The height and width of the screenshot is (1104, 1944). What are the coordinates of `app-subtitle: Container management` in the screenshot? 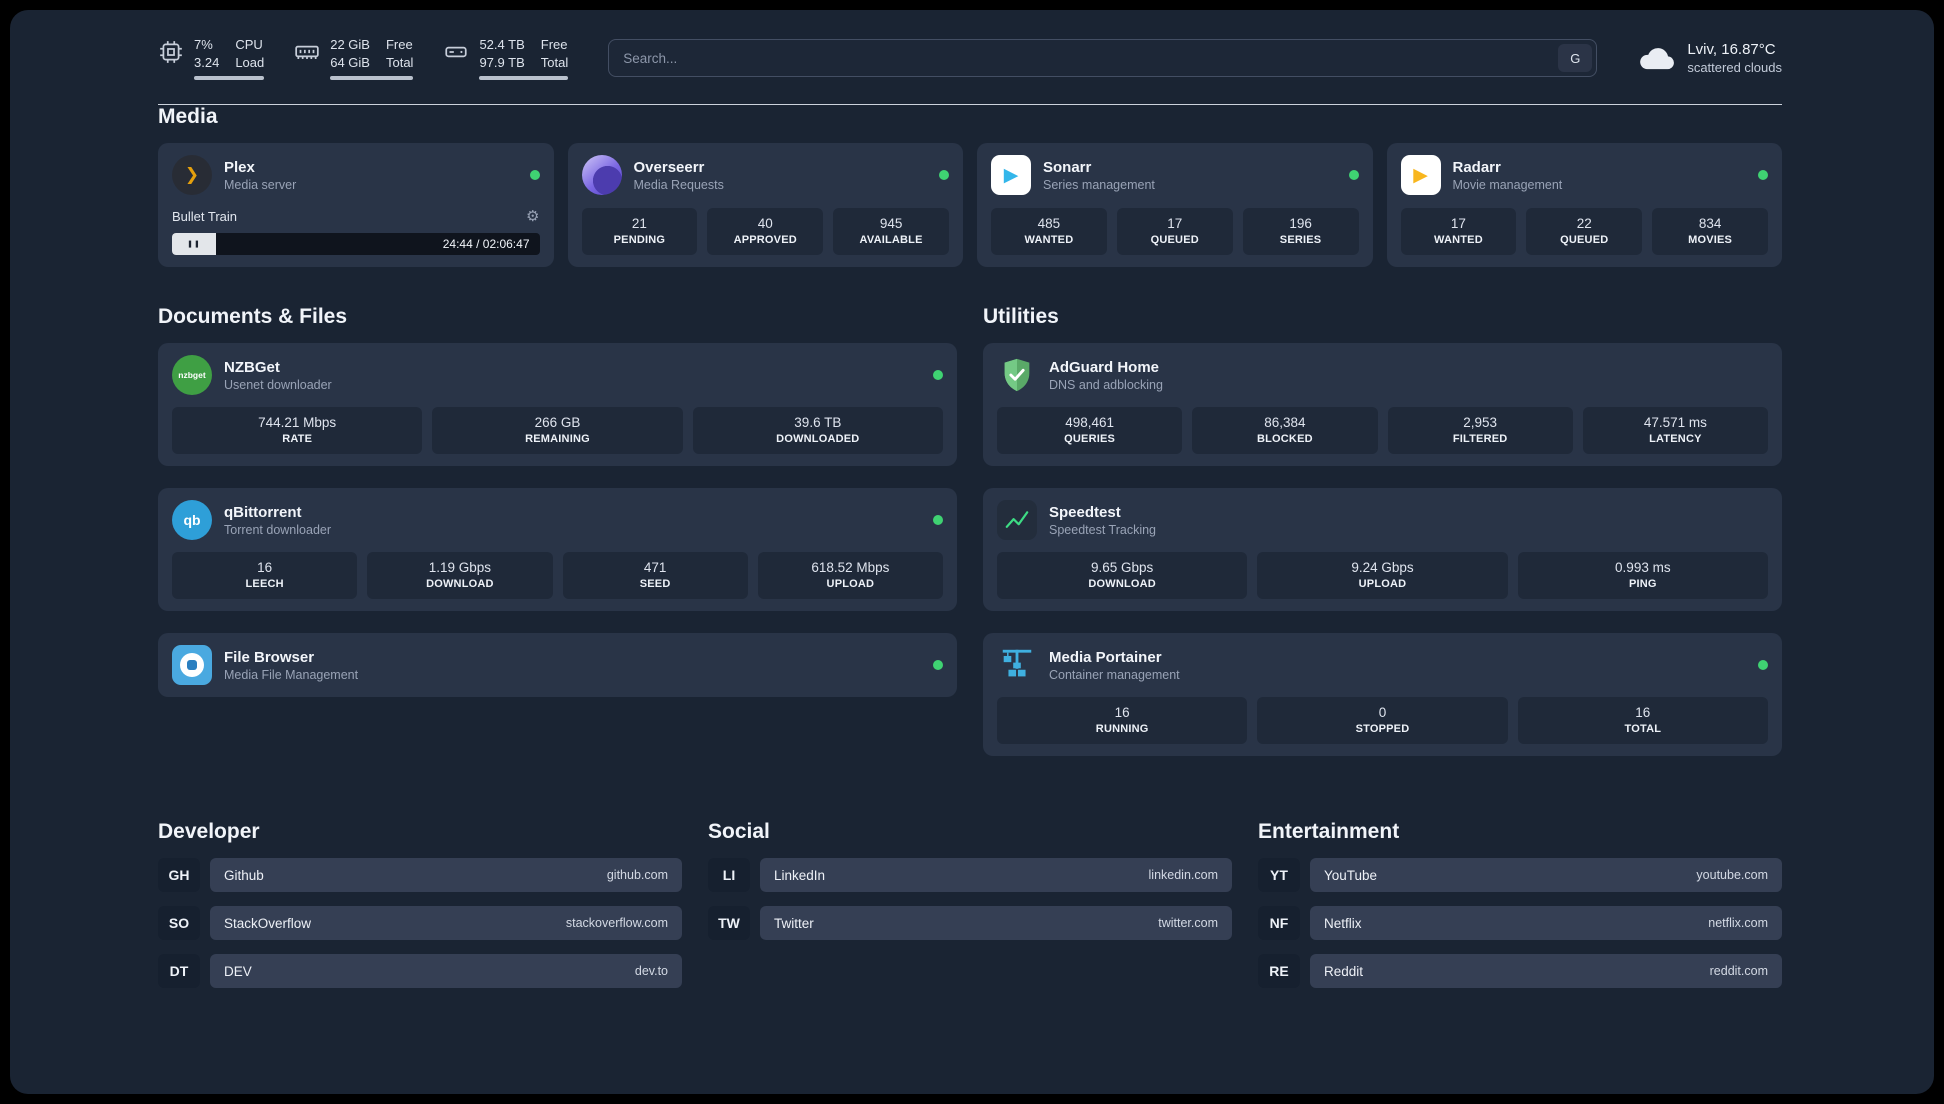 It's located at (1114, 674).